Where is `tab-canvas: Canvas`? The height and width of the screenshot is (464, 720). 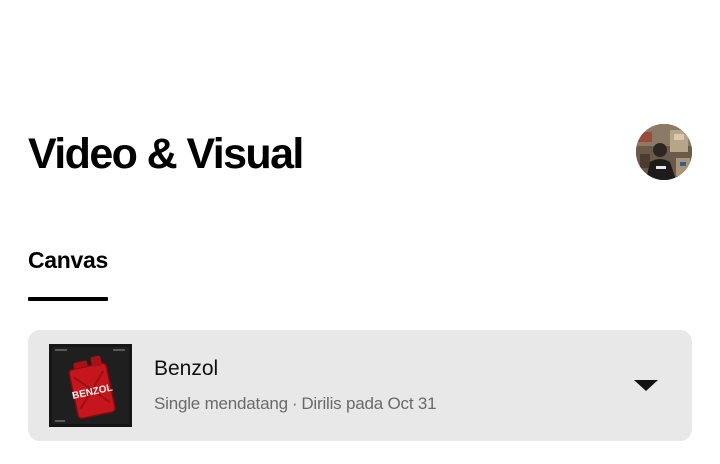 tab-canvas: Canvas is located at coordinates (68, 270).